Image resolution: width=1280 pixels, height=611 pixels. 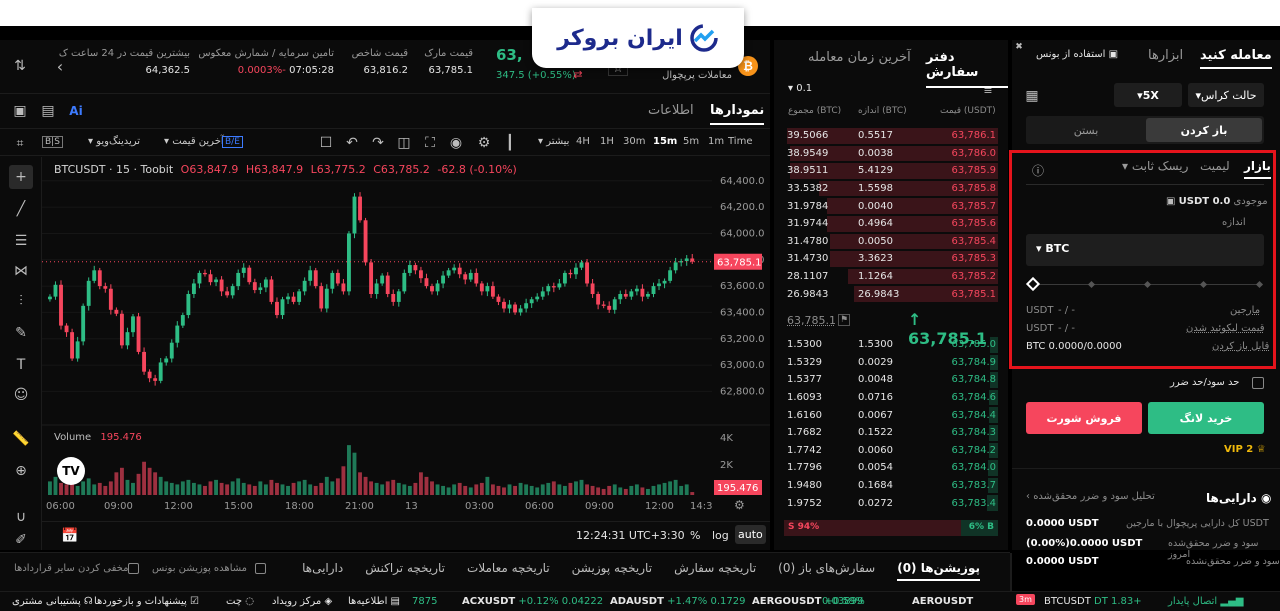 What do you see at coordinates (677, 601) in the screenshot?
I see `ticker-ada: ADAUSDT +1.47% 0.1729` at bounding box center [677, 601].